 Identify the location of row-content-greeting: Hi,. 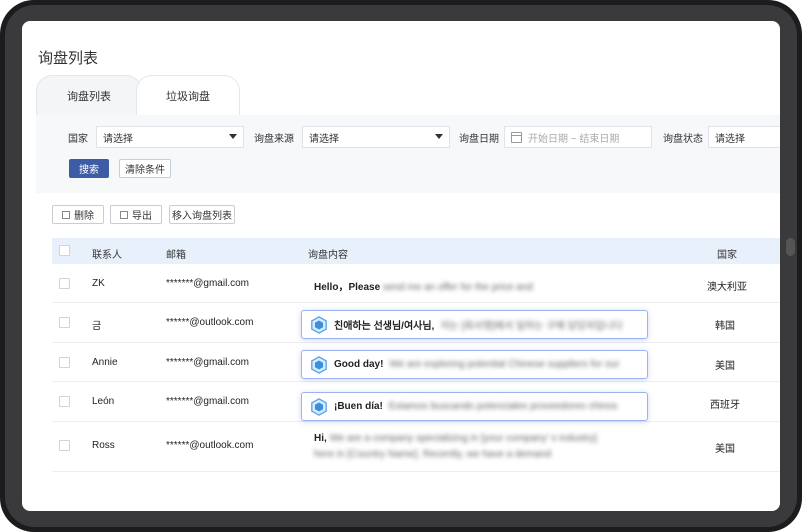
(320, 438).